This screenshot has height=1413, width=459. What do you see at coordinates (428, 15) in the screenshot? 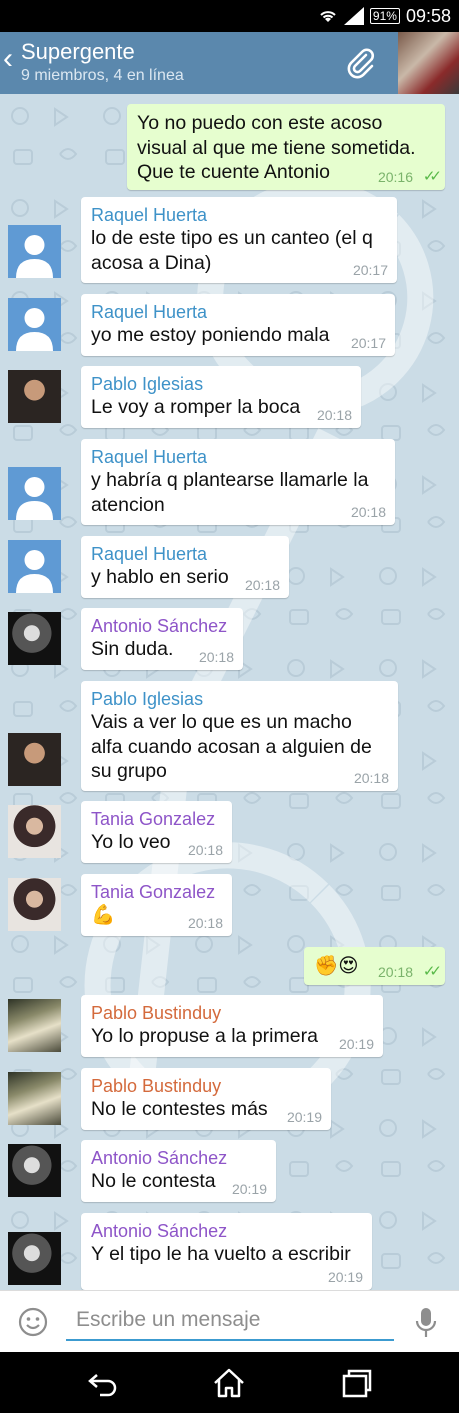
I see `clock: 09:58` at bounding box center [428, 15].